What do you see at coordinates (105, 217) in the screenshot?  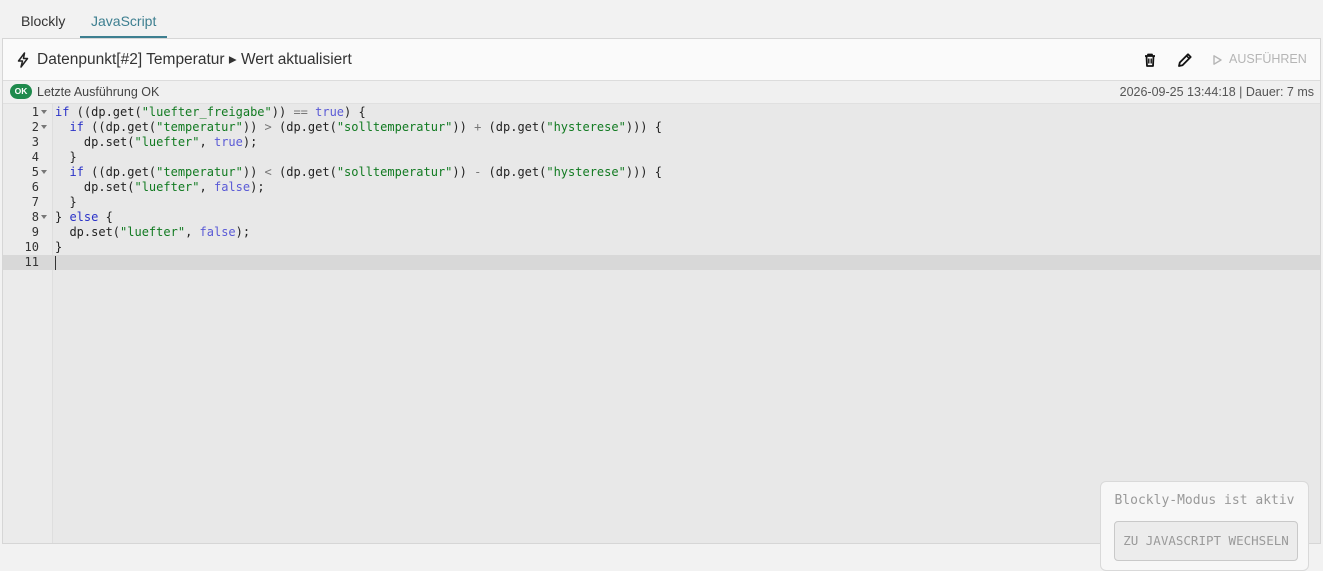 I see `code-token: {` at bounding box center [105, 217].